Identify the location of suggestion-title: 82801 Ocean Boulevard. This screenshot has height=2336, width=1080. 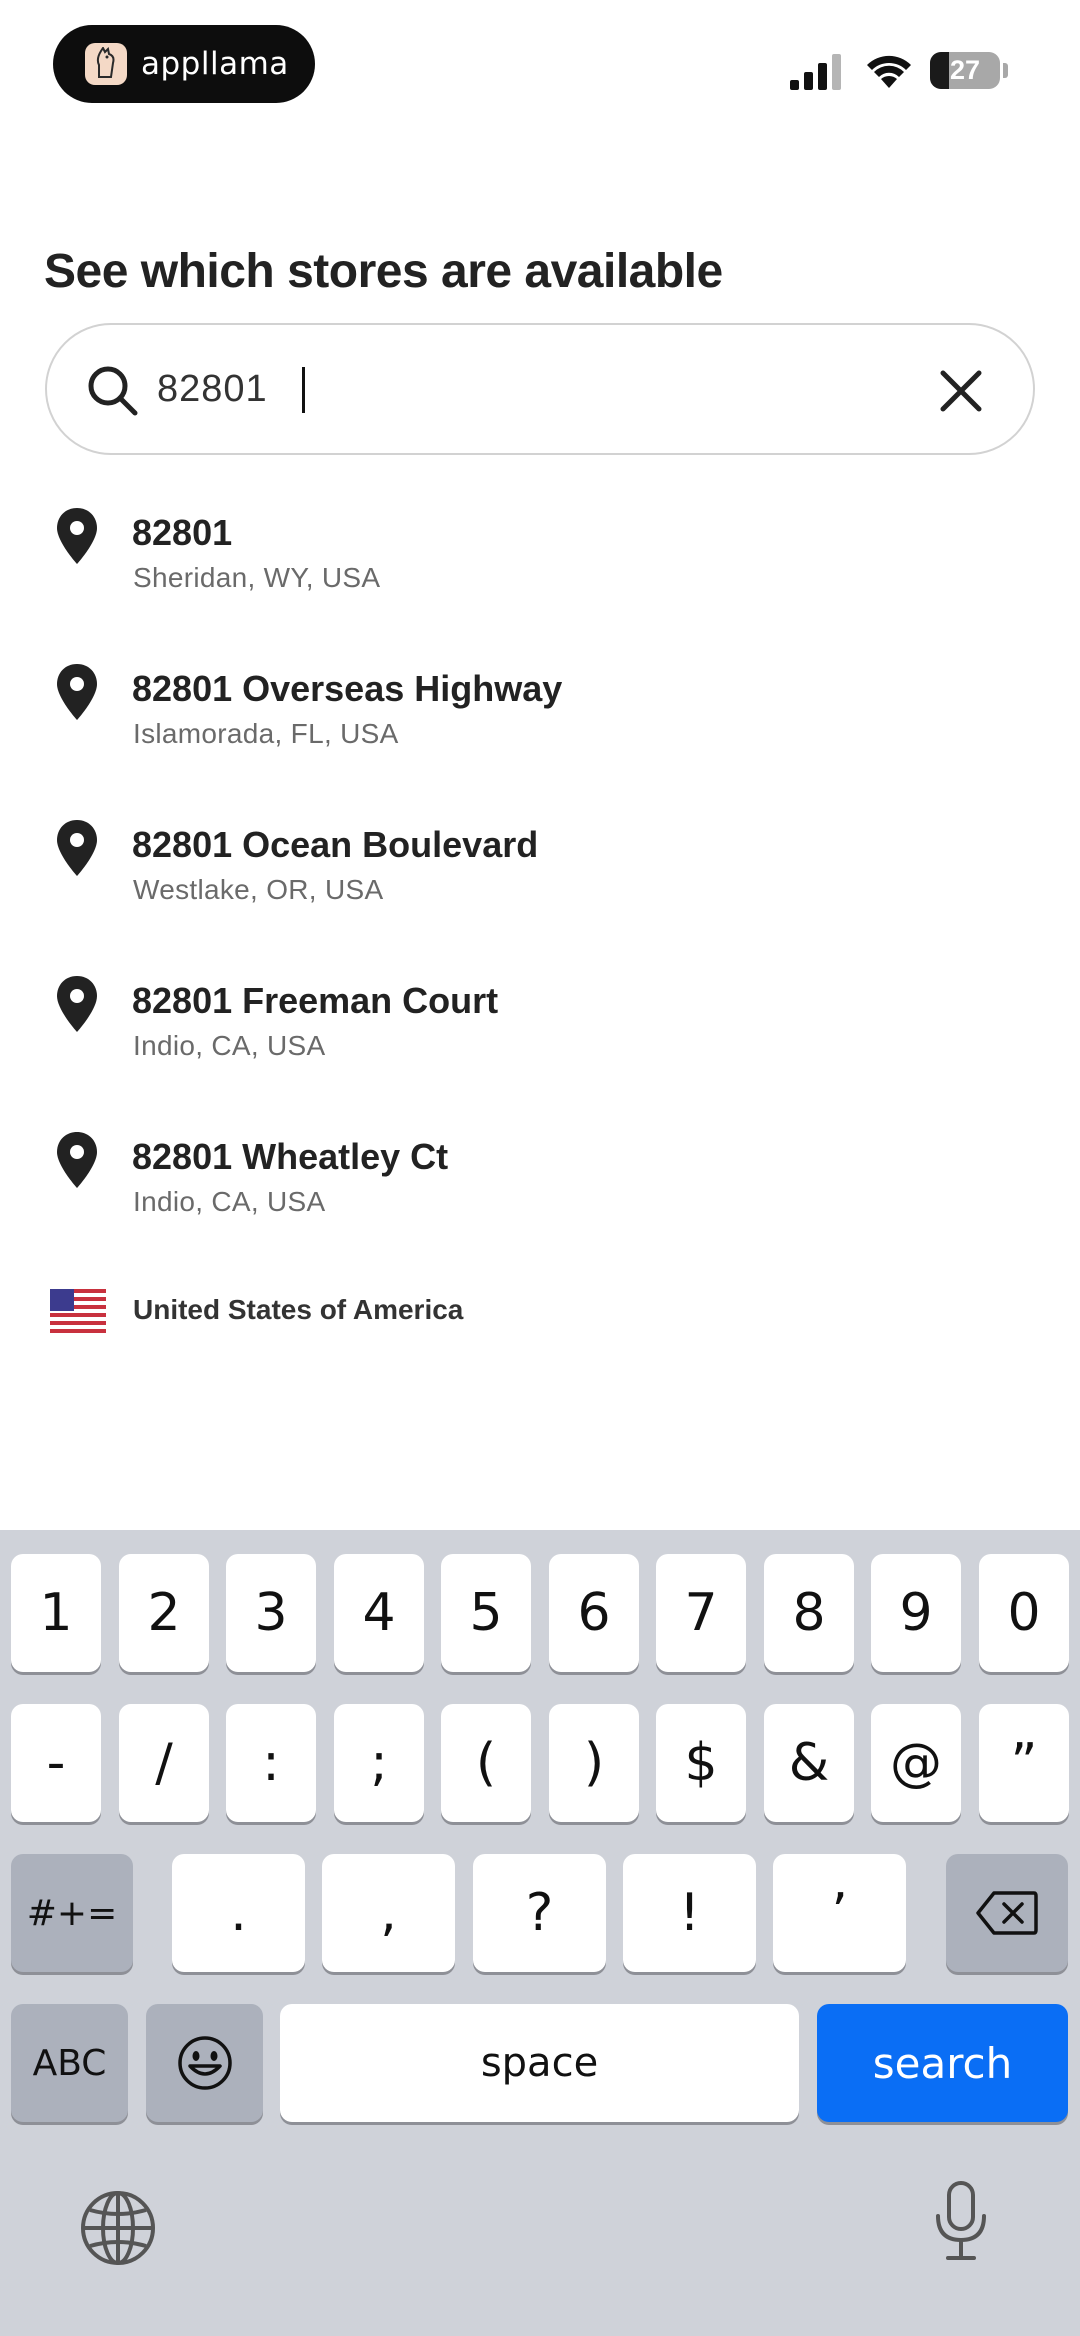
(335, 844).